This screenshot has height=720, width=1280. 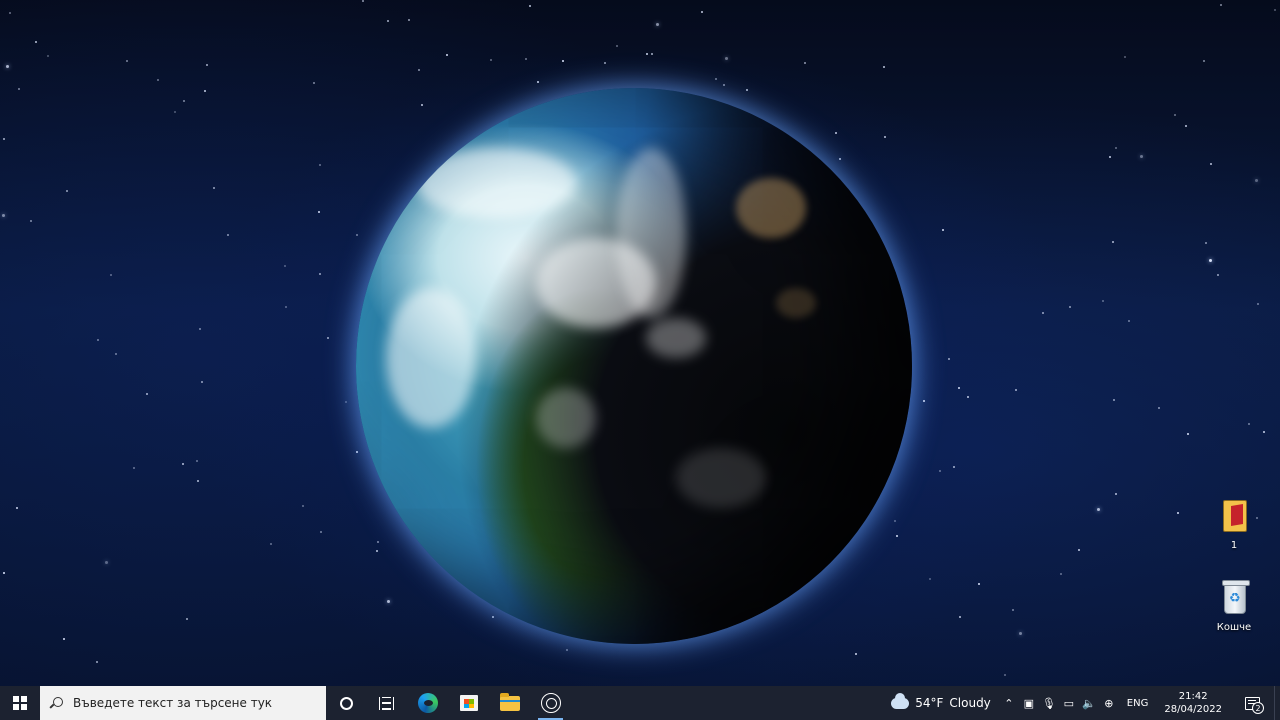 What do you see at coordinates (970, 703) in the screenshot?
I see `weather-condition: Cloudy` at bounding box center [970, 703].